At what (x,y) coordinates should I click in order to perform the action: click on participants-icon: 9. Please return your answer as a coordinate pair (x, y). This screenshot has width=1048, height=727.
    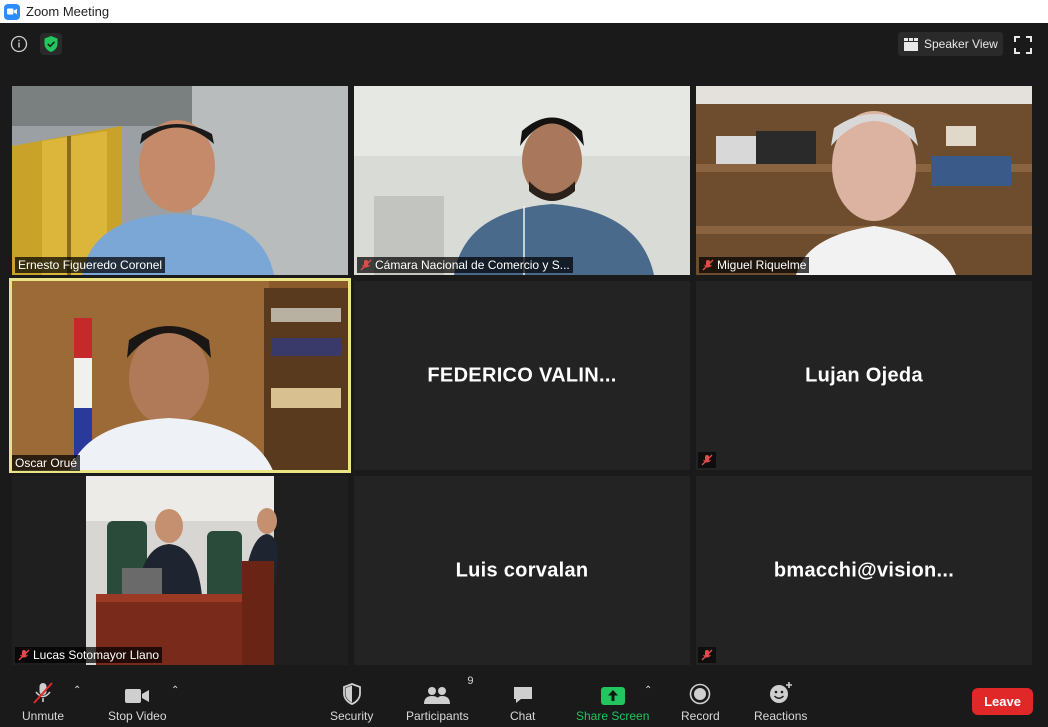
    Looking at the image, I should click on (448, 690).